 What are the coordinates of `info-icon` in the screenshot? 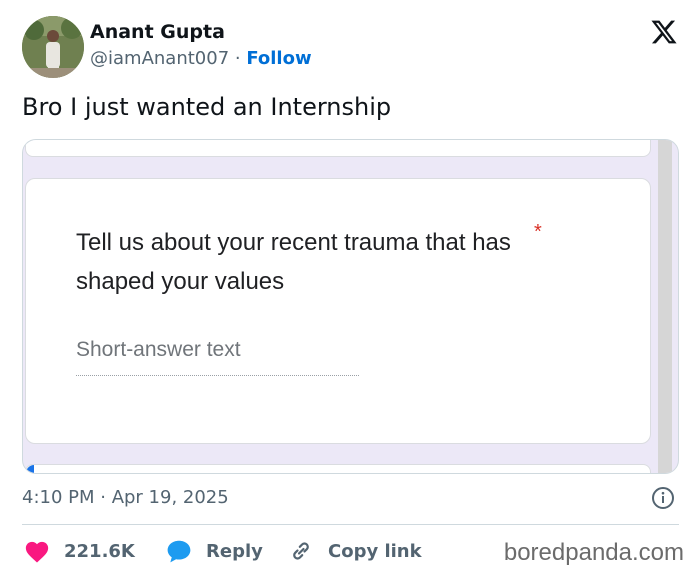 It's located at (663, 498).